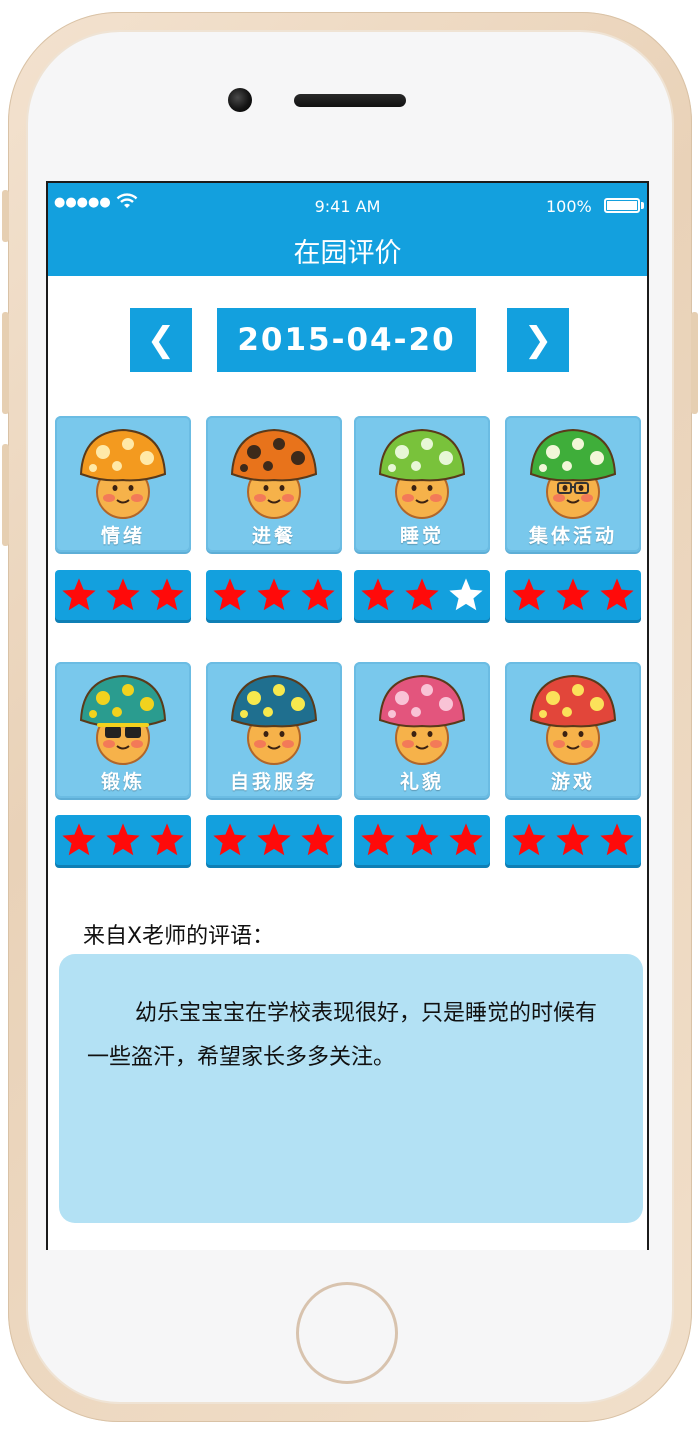 This screenshot has width=700, height=1429. Describe the element at coordinates (273, 536) in the screenshot. I see `category-label: 进餐` at that location.